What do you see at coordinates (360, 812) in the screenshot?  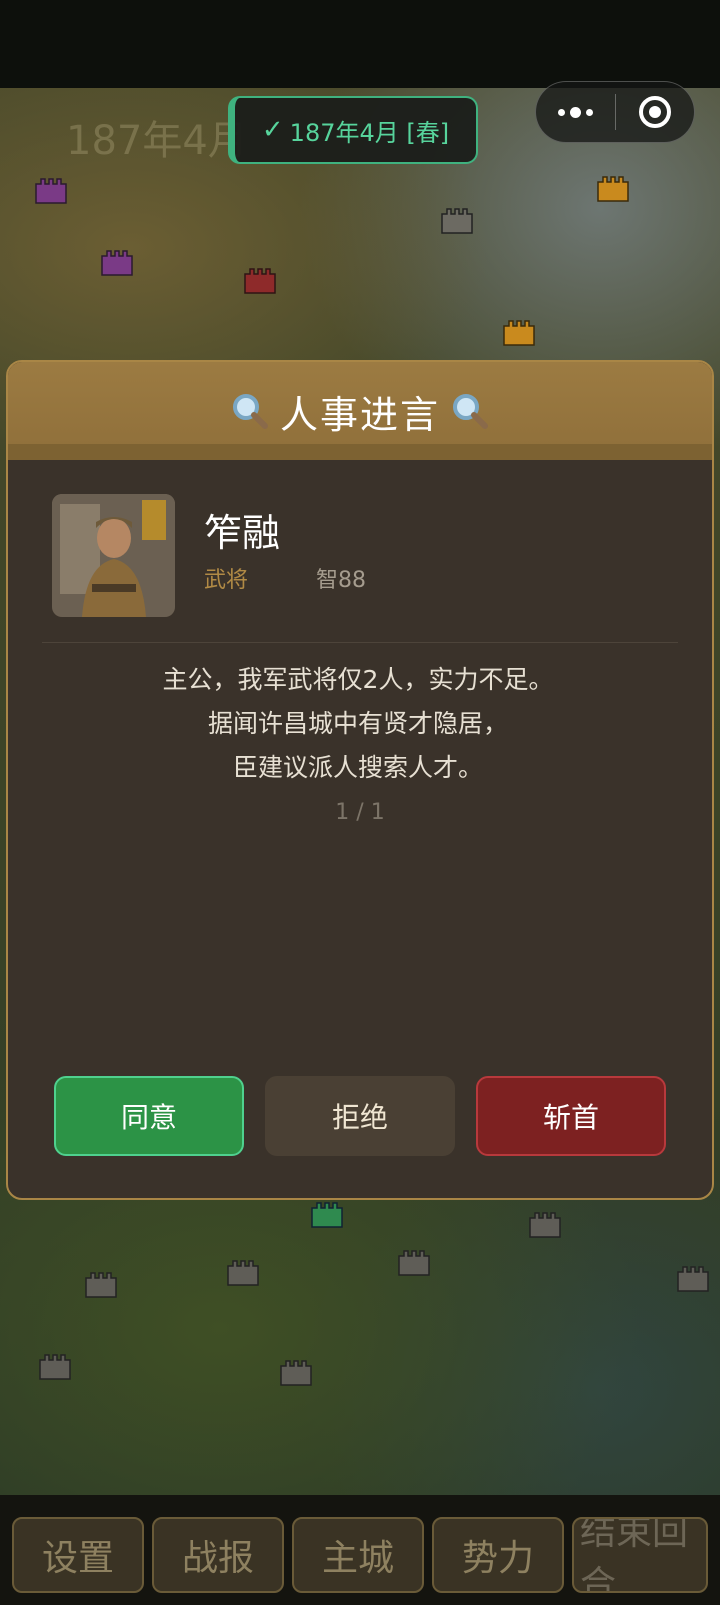 I see `page-indicator: 1 / 1` at bounding box center [360, 812].